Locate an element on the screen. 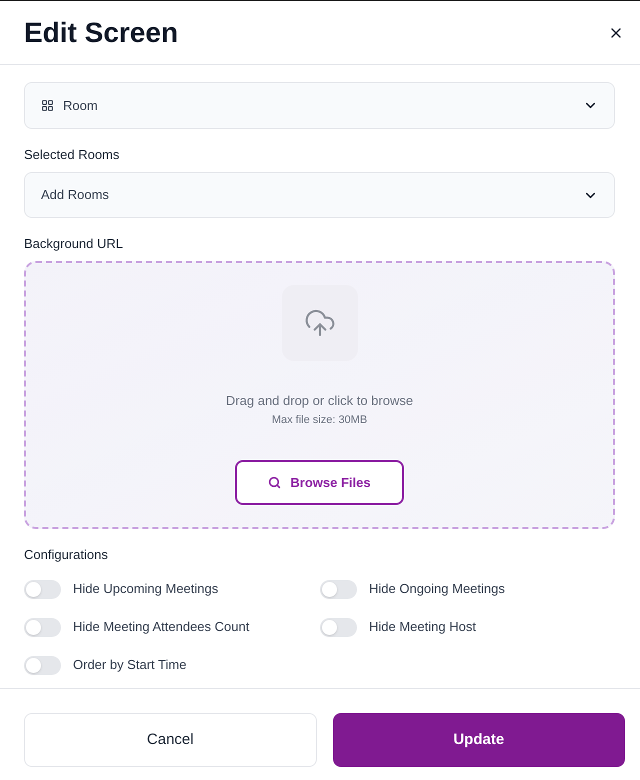  toggle-label: Hide Meeting Attendees Count is located at coordinates (161, 627).